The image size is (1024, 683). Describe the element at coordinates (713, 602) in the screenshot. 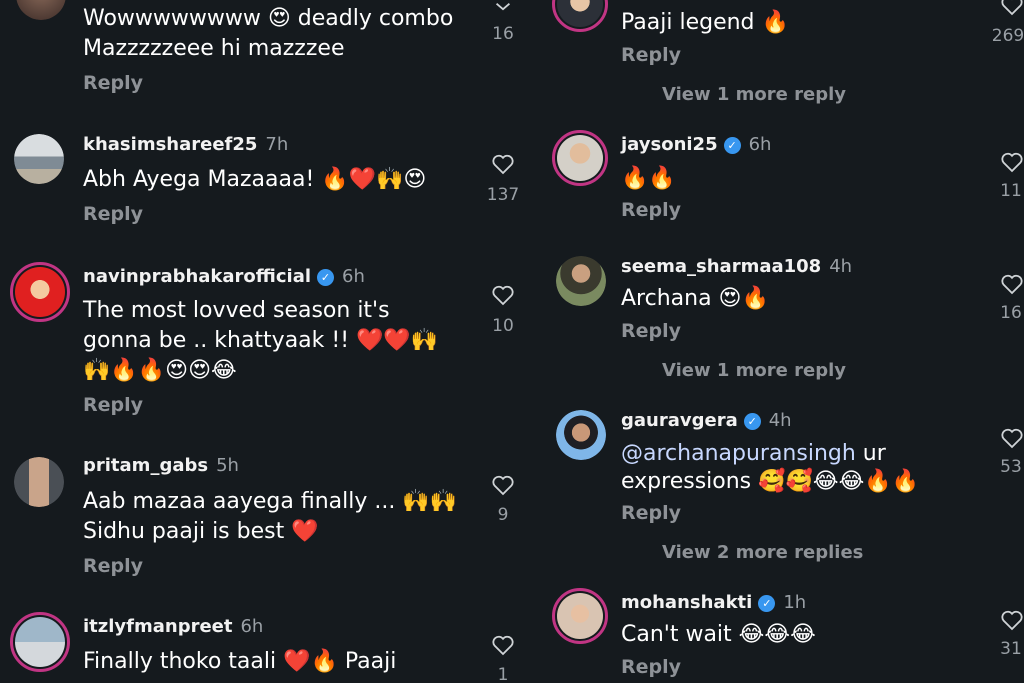

I see `username: mohanshakti ✓ 1h` at that location.